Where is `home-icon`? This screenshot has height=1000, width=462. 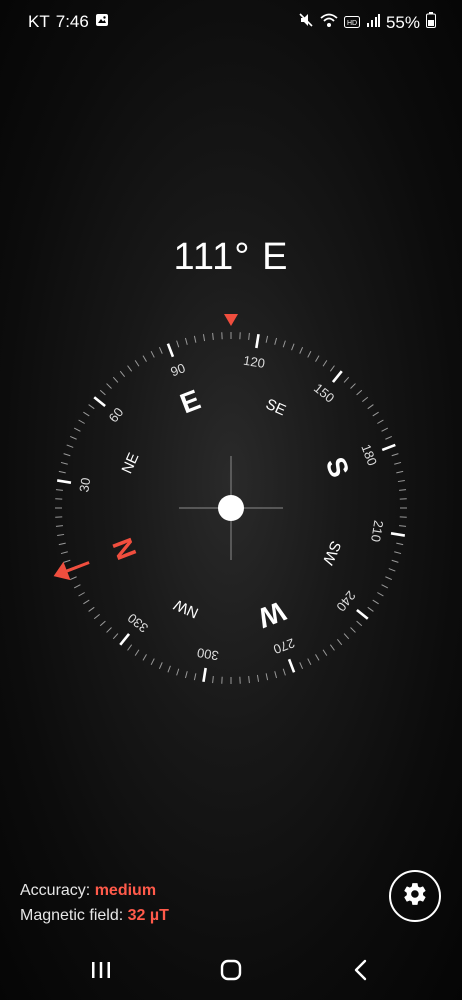
home-icon is located at coordinates (231, 972).